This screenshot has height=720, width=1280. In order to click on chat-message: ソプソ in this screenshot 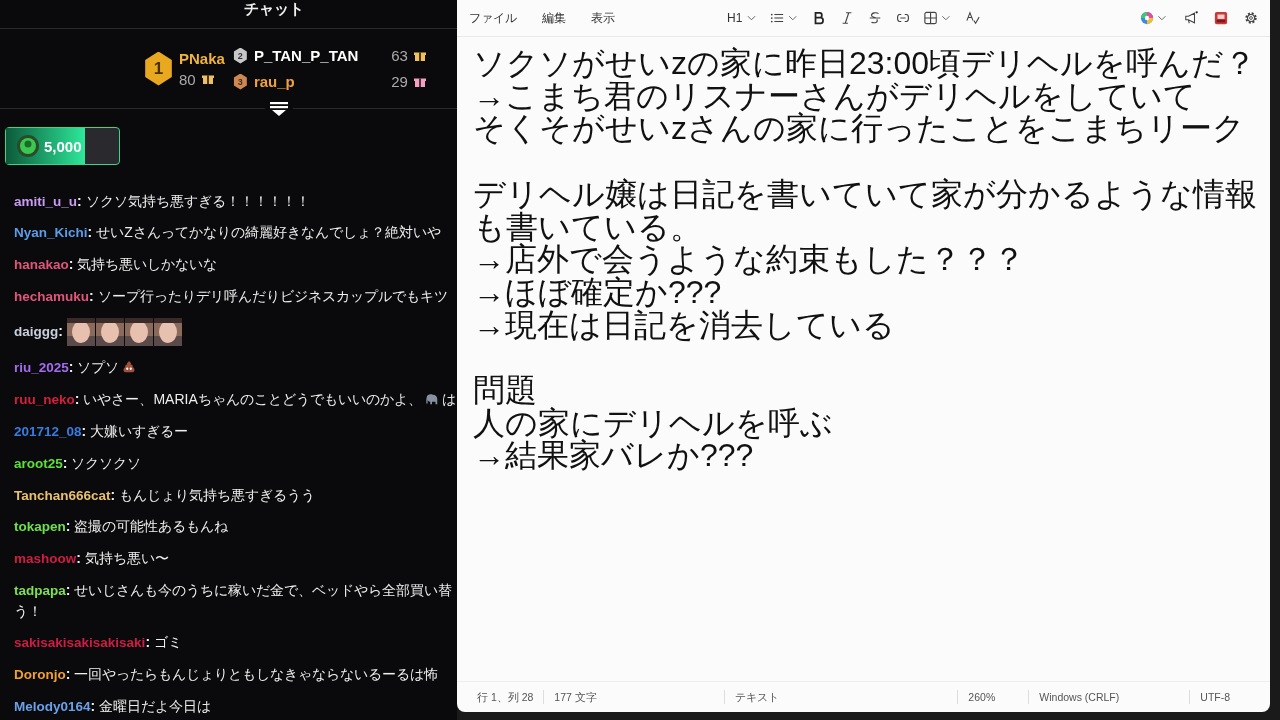, I will do `click(98, 366)`.